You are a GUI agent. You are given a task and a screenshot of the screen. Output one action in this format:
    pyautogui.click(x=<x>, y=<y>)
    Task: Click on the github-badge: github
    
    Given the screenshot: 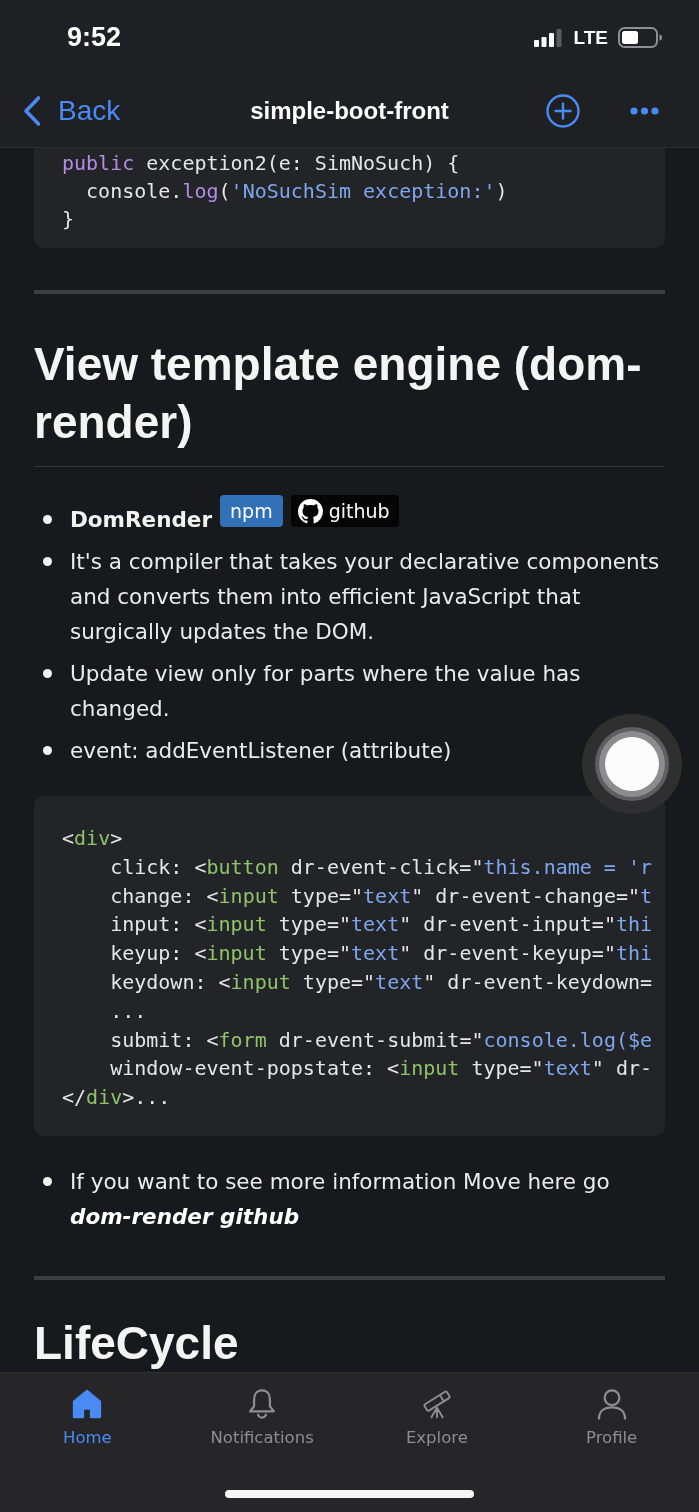 What is the action you would take?
    pyautogui.click(x=344, y=511)
    